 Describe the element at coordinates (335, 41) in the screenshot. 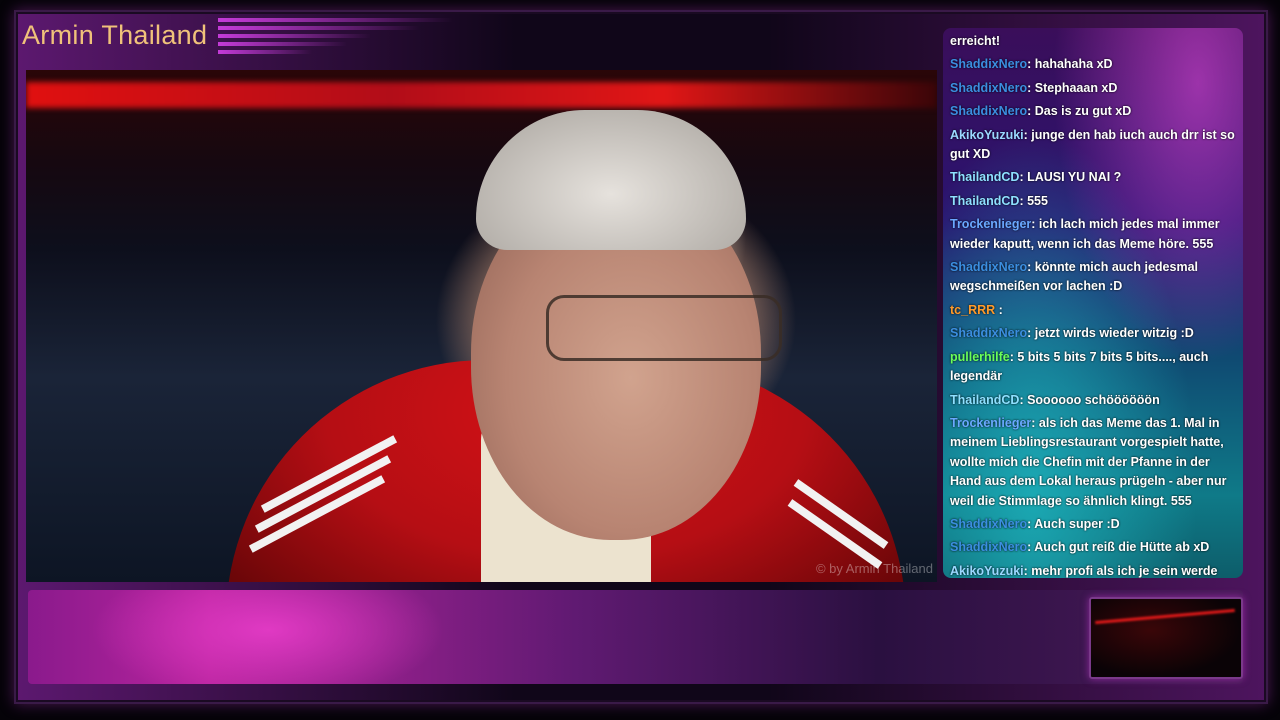

I see `title-decoration` at that location.